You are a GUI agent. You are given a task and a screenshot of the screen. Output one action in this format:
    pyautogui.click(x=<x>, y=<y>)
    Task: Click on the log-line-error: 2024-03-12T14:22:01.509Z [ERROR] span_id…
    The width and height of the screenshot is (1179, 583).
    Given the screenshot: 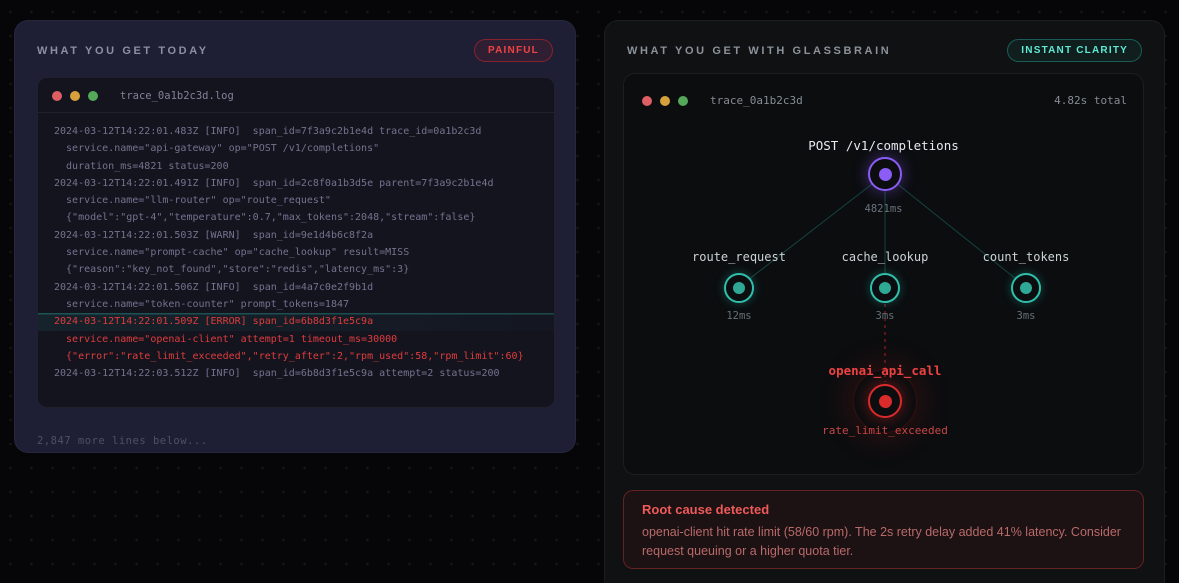 What is the action you would take?
    pyautogui.click(x=296, y=322)
    